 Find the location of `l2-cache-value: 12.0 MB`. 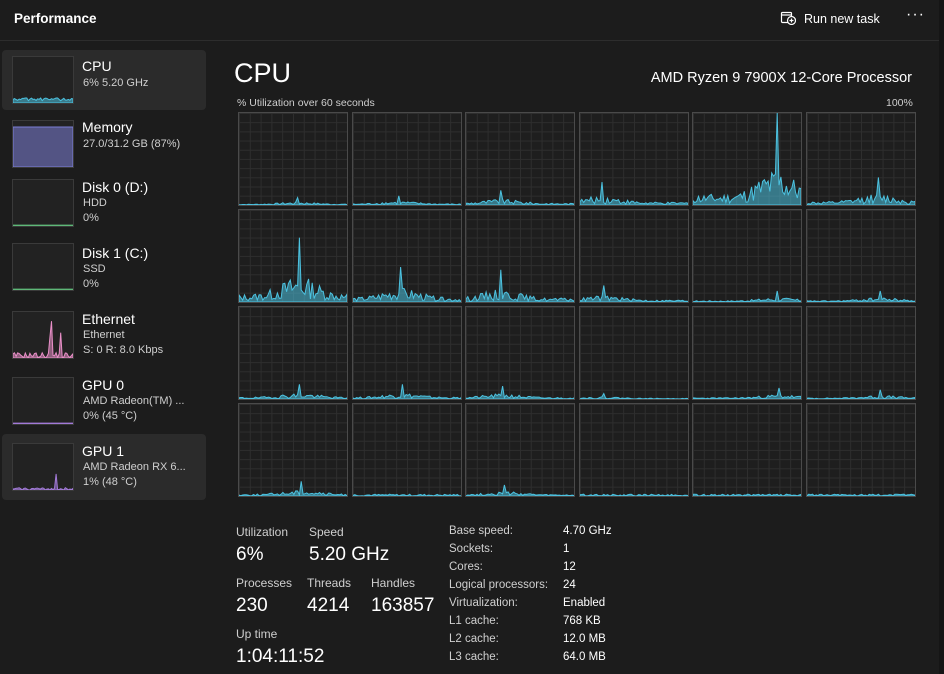

l2-cache-value: 12.0 MB is located at coordinates (584, 639).